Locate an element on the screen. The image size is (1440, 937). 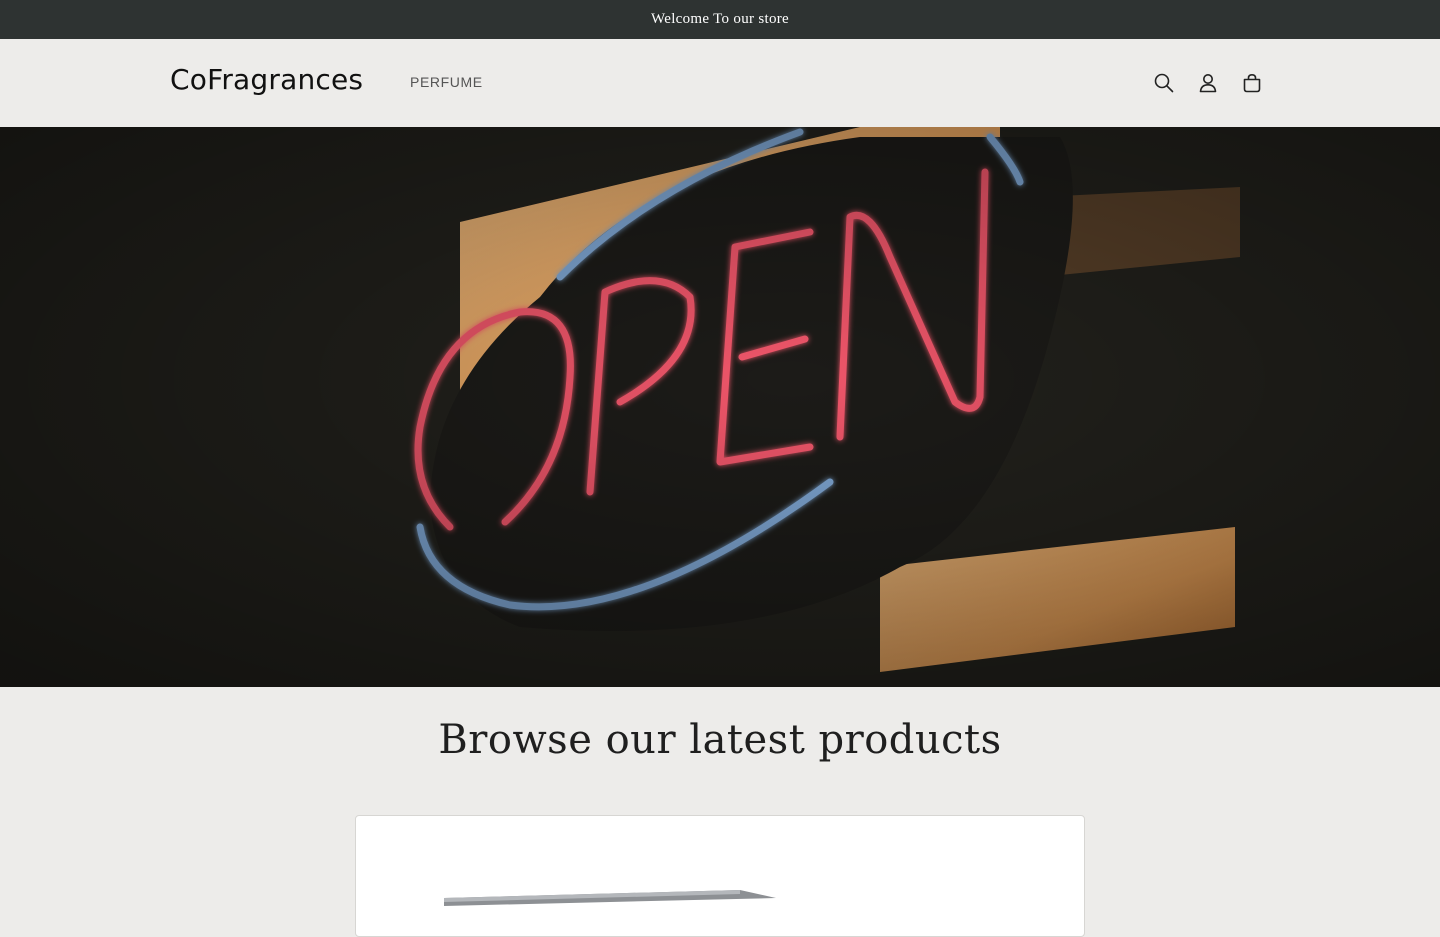
nav-item-perfume: PERFUME is located at coordinates (446, 82).